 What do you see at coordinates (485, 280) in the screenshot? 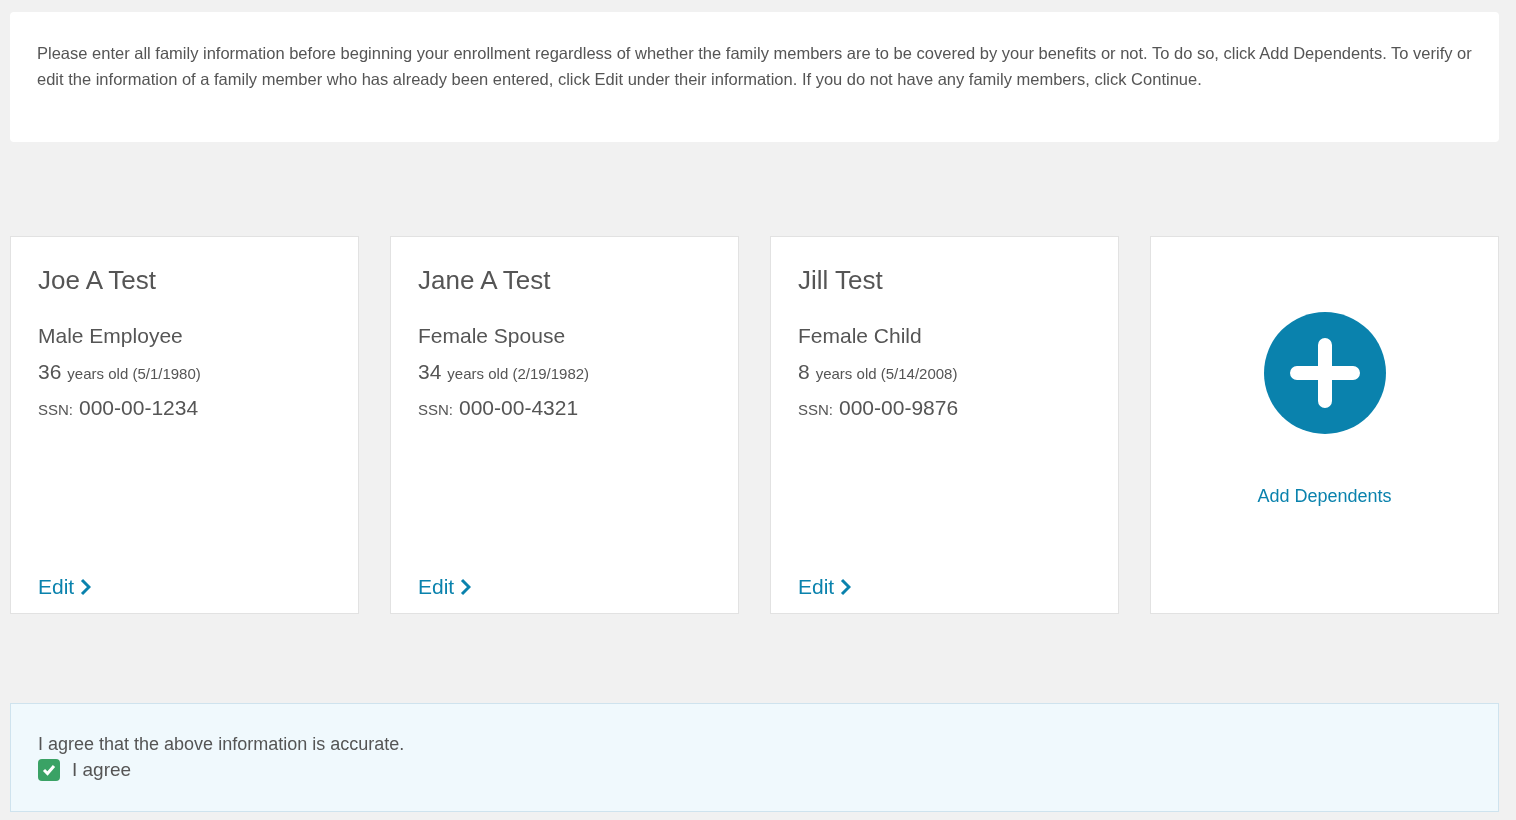
I see `person-name: Jane A Test` at bounding box center [485, 280].